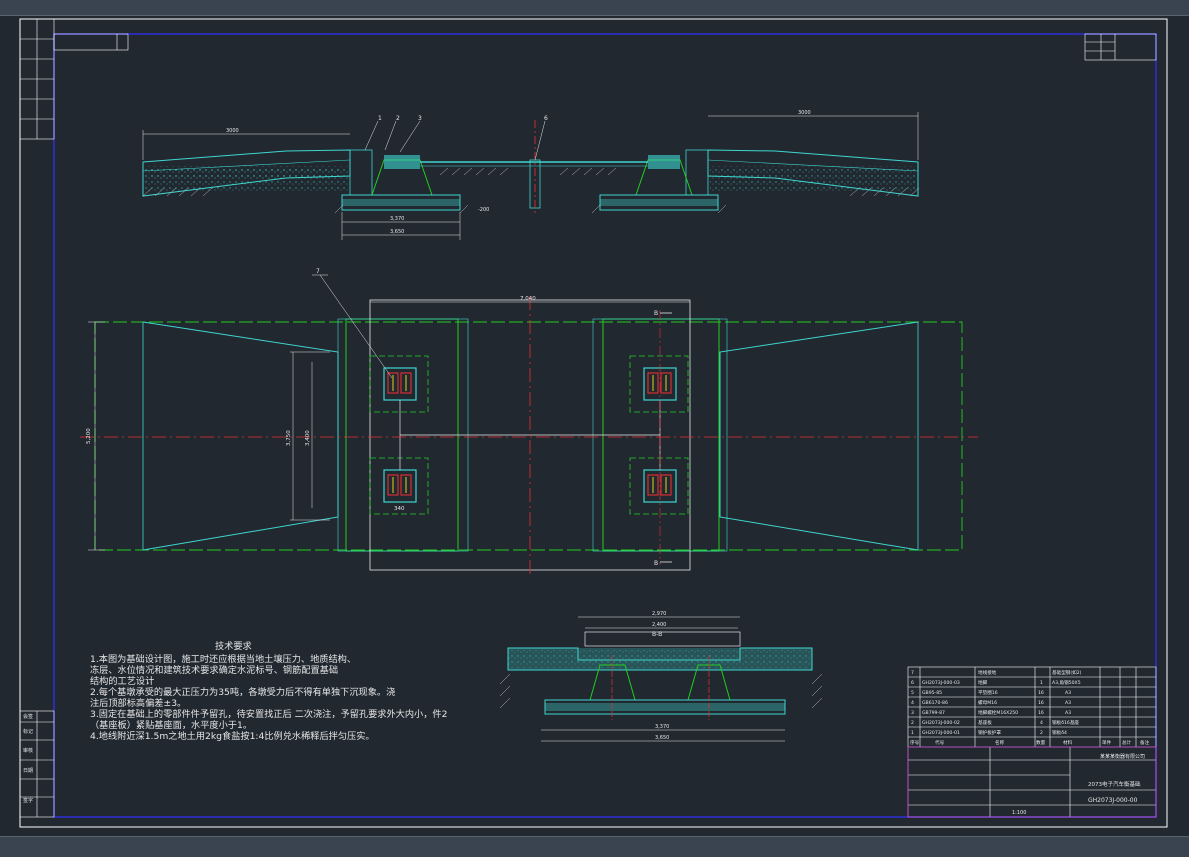 This screenshot has width=1189, height=857. I want to click on left-label-3: 日期, so click(28, 771).